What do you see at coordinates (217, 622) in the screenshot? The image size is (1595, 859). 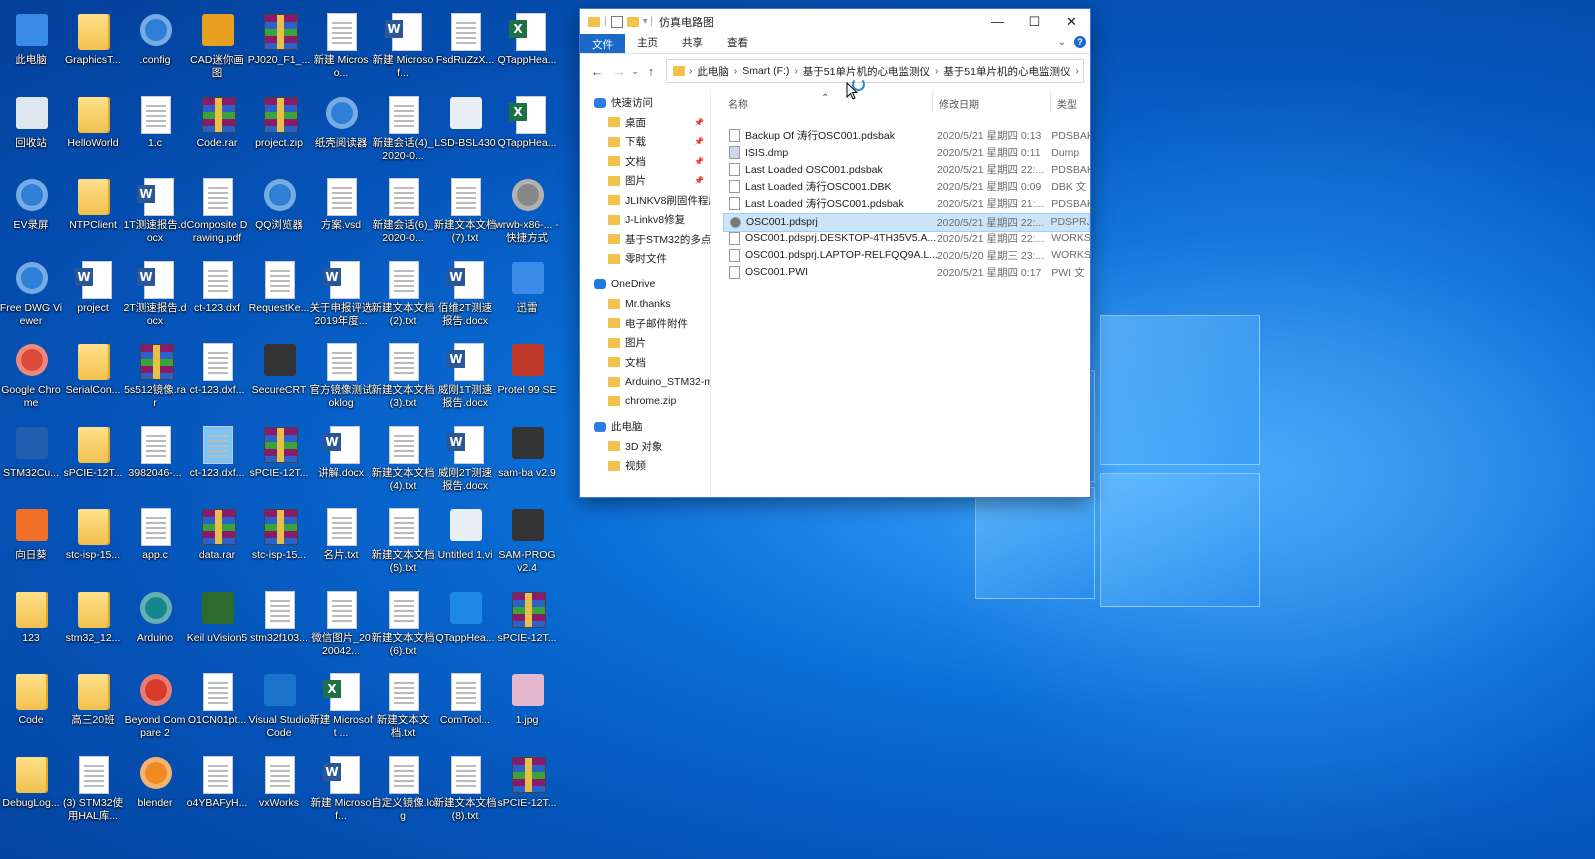 I see `desktop-icon: Keil uVision5` at bounding box center [217, 622].